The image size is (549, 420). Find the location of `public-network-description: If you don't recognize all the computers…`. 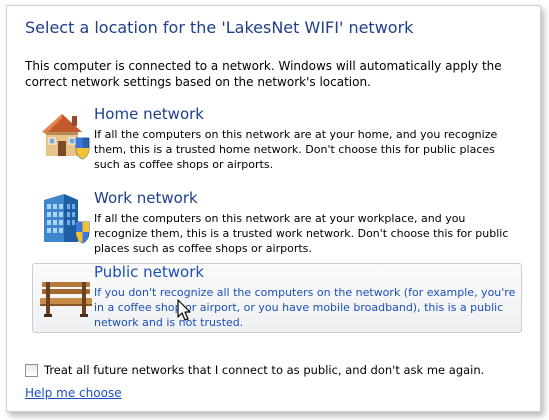

public-network-description: If you don't recognize all the computers… is located at coordinates (305, 307).